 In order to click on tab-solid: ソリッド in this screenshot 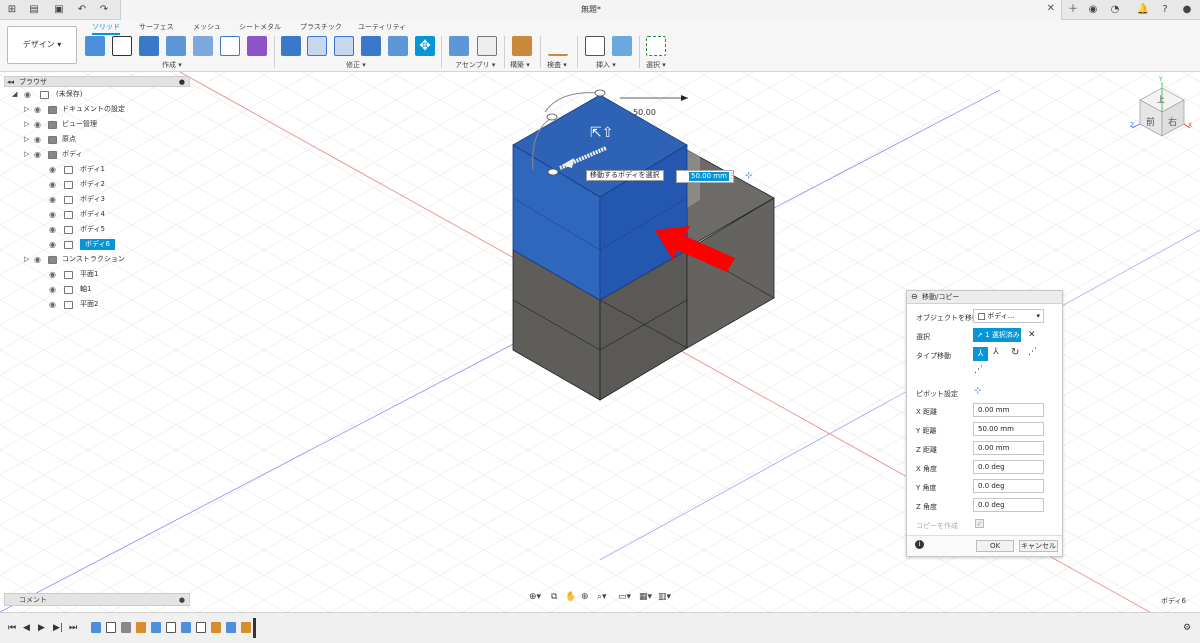, I will do `click(106, 28)`.